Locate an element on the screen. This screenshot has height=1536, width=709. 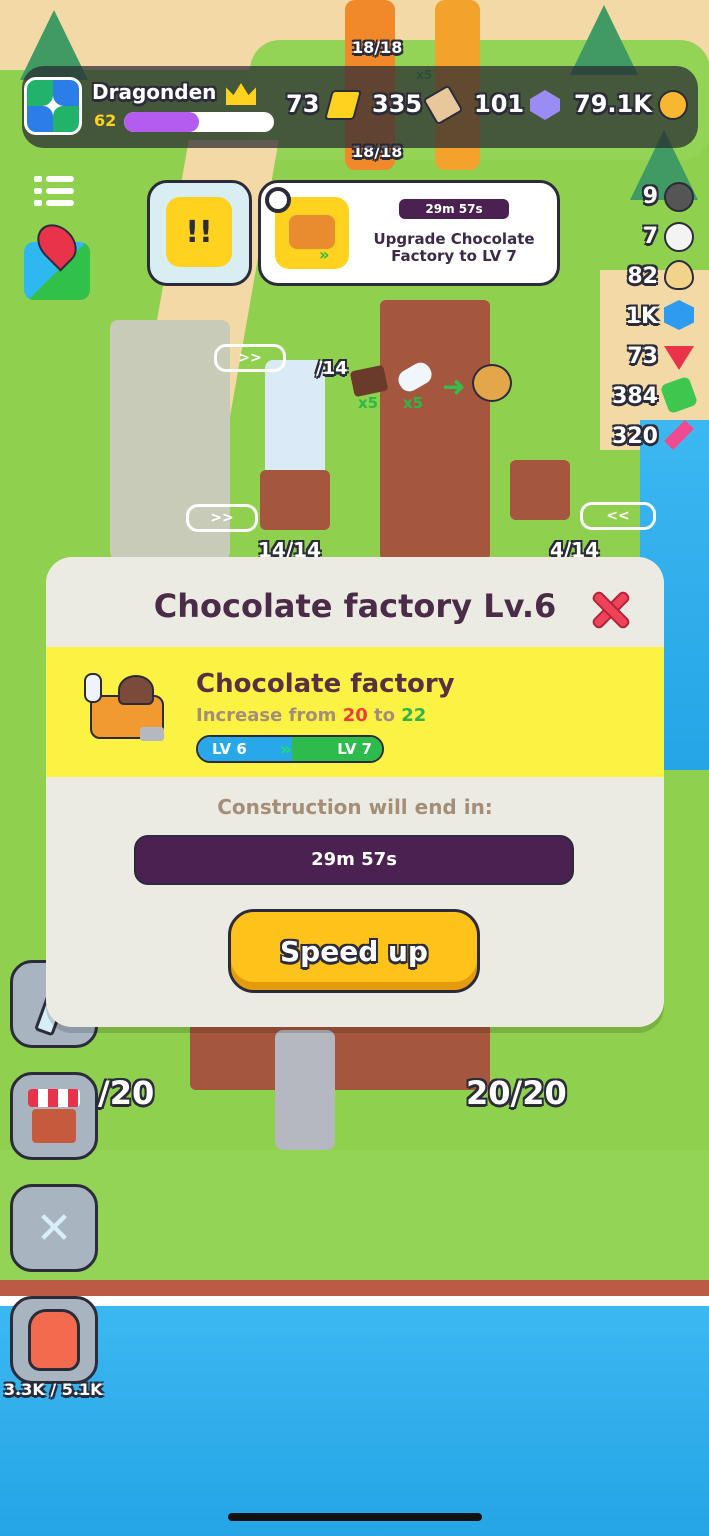
upgrade-description: Increase from 20 to 22 is located at coordinates (311, 715).